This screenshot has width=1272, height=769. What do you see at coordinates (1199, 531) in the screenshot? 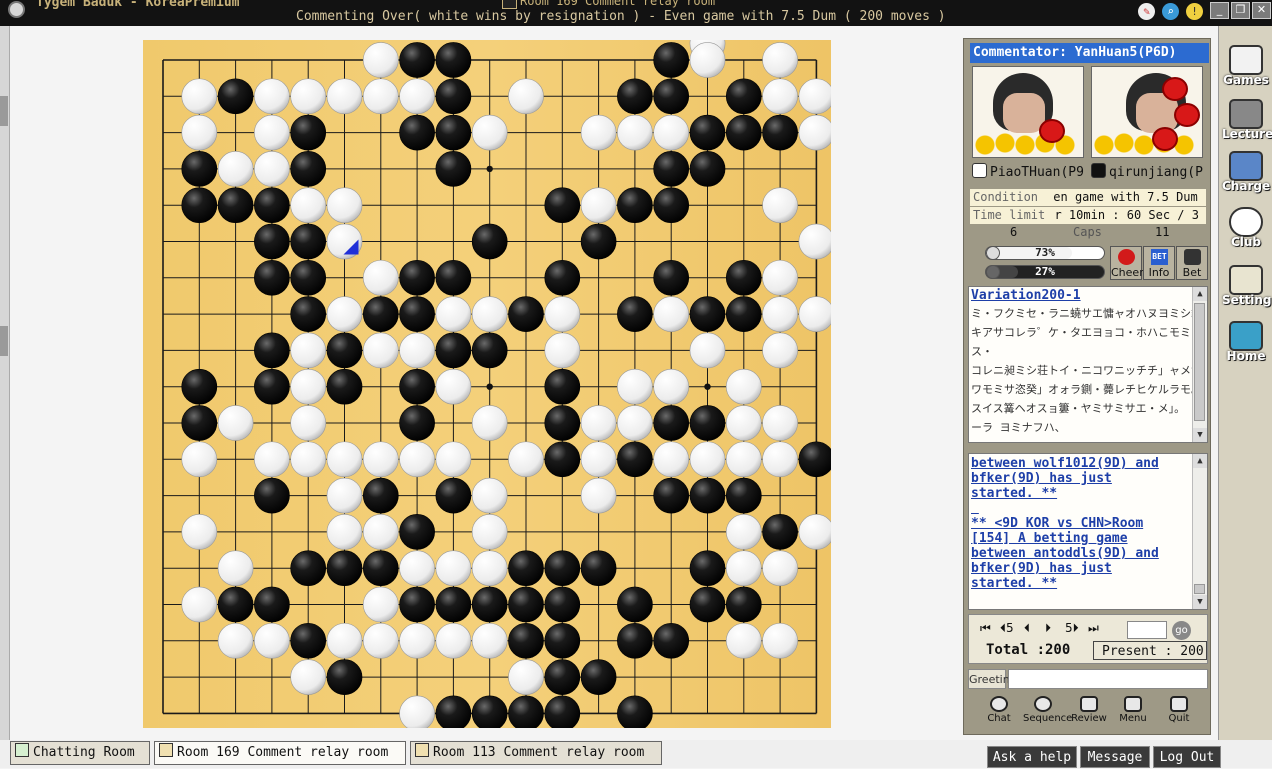
I see `chat-scrollbar: ▲ ▼` at bounding box center [1199, 531].